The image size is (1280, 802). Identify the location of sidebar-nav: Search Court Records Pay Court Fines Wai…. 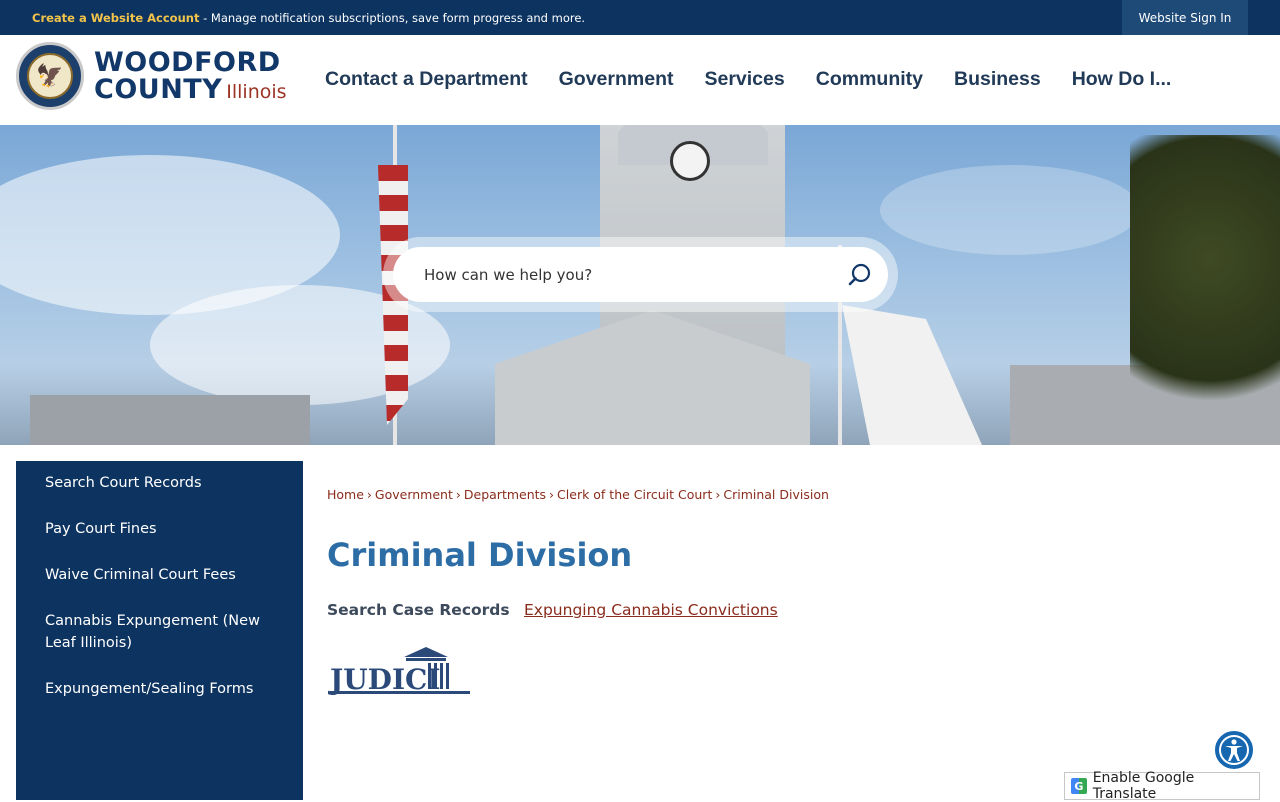
(159, 630).